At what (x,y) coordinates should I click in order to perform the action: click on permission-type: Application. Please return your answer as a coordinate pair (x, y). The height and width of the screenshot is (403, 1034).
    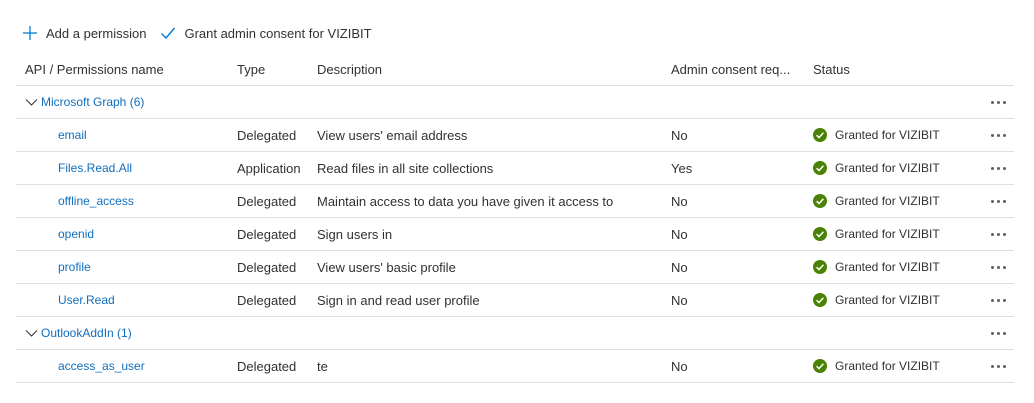
    Looking at the image, I should click on (269, 168).